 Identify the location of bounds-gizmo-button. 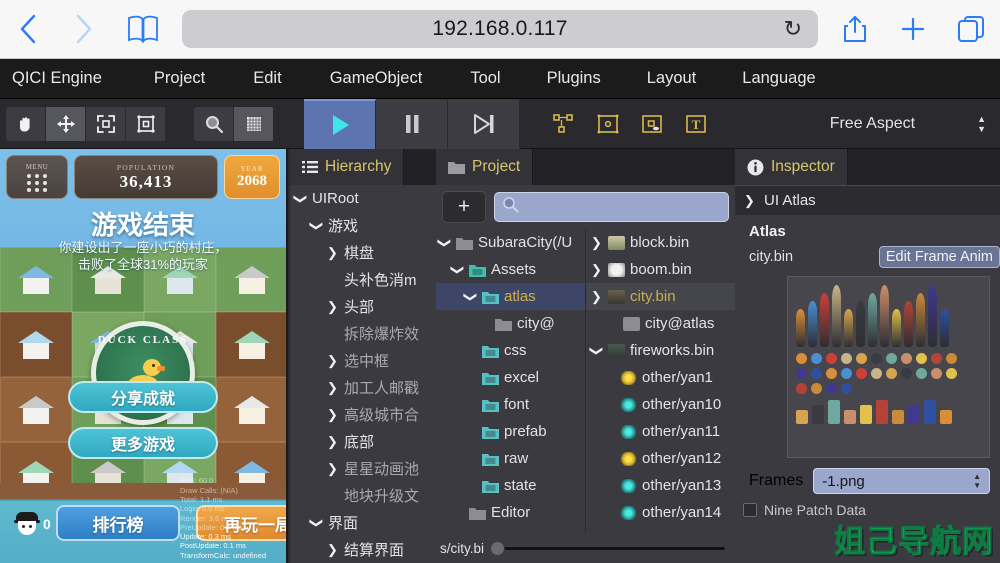
(608, 124).